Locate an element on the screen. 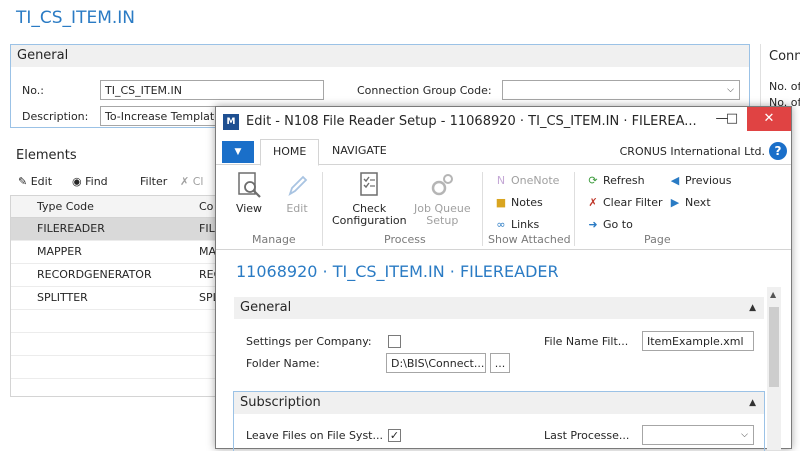  close-button: ✕ is located at coordinates (769, 119).